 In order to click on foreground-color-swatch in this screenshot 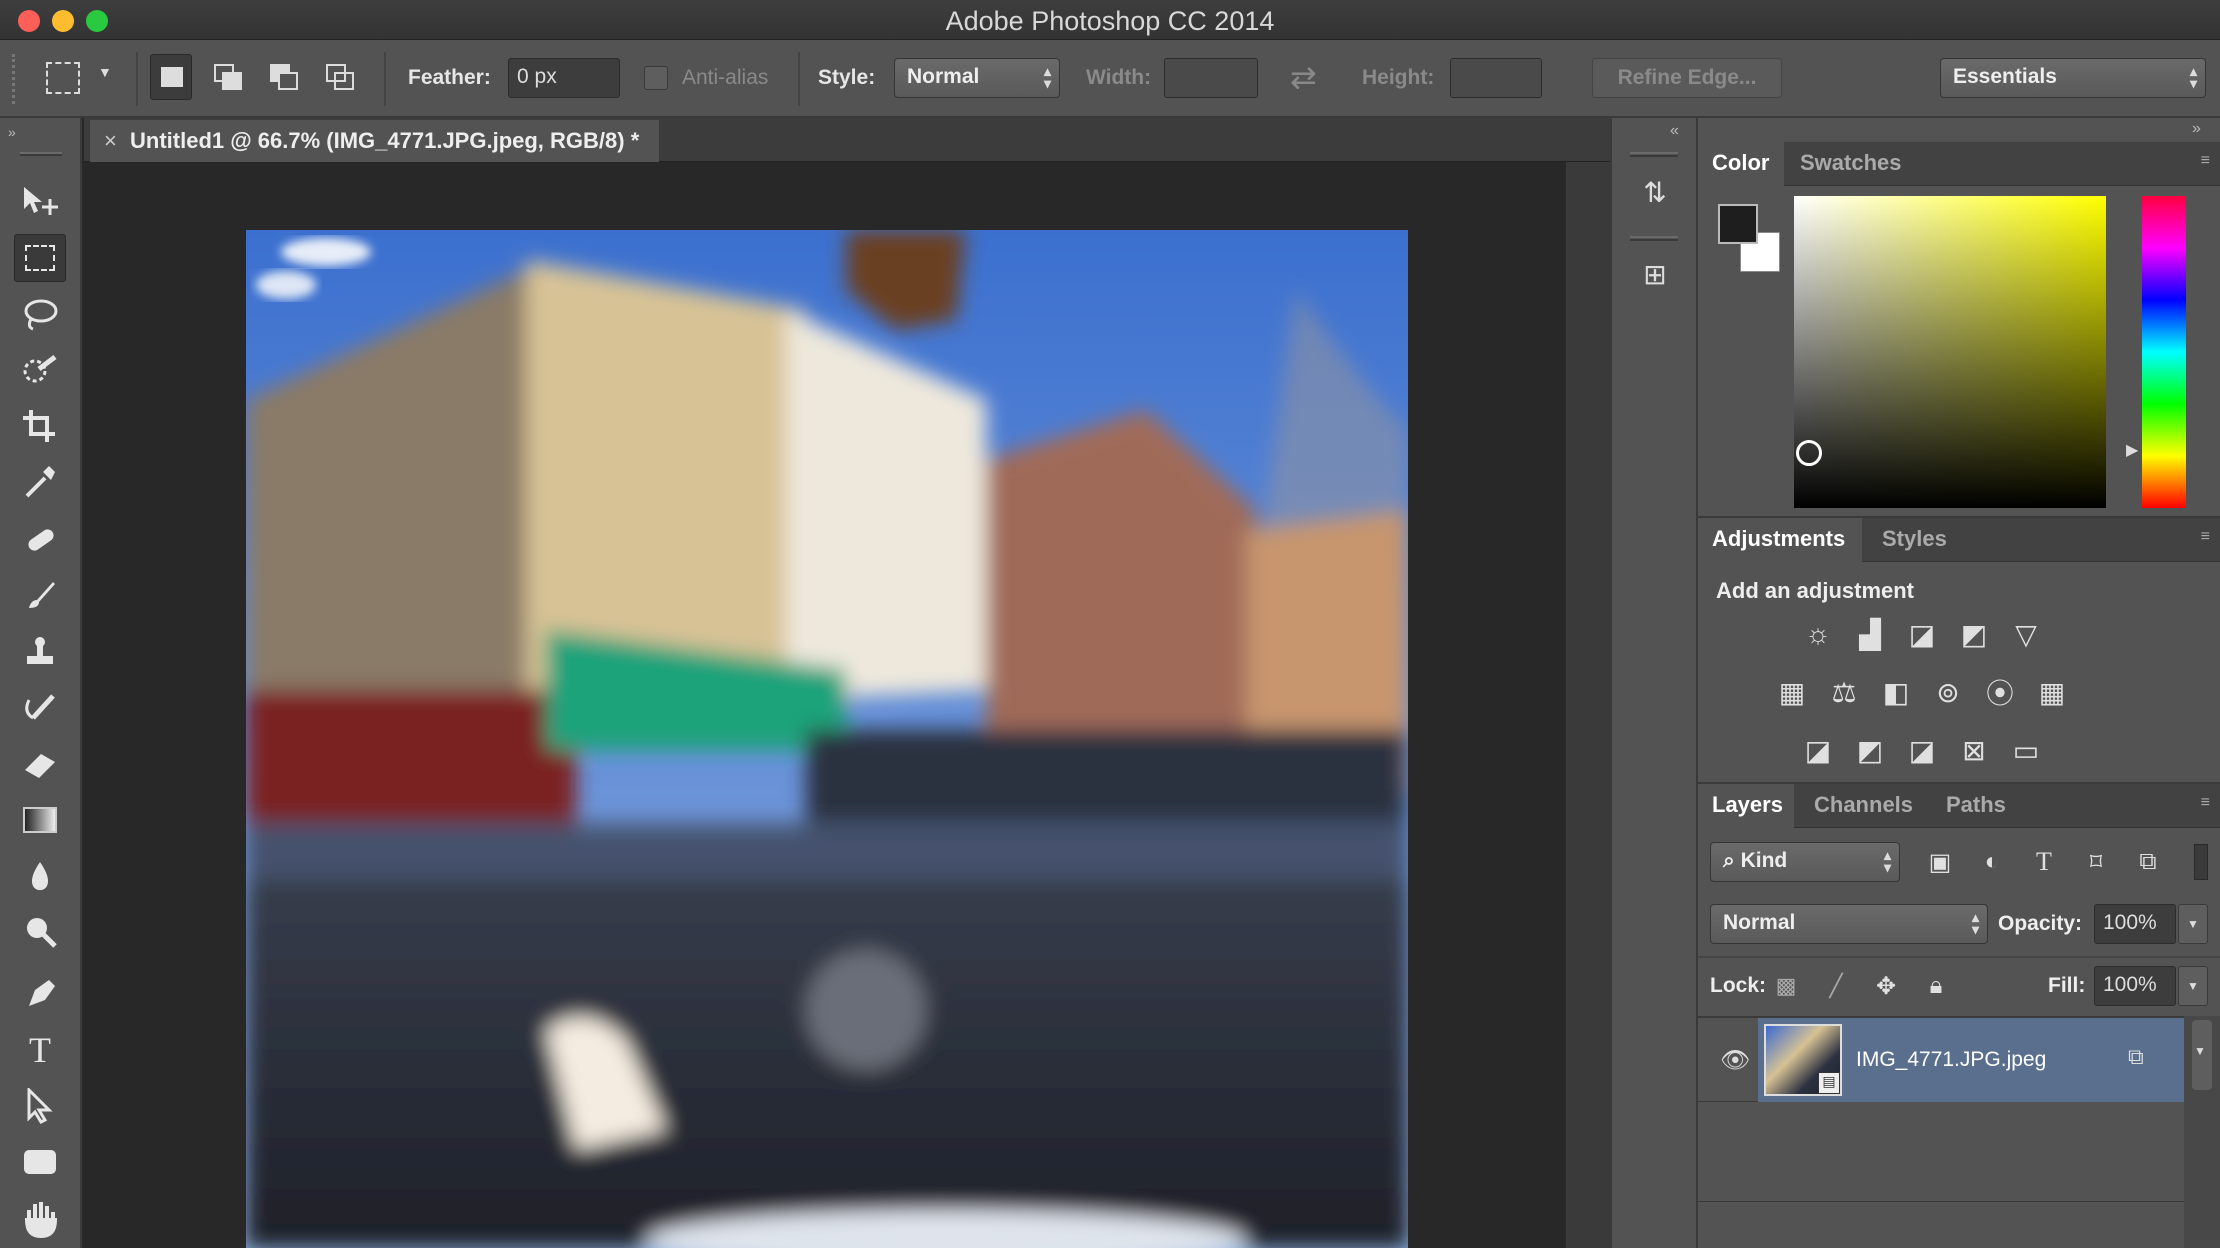, I will do `click(1738, 224)`.